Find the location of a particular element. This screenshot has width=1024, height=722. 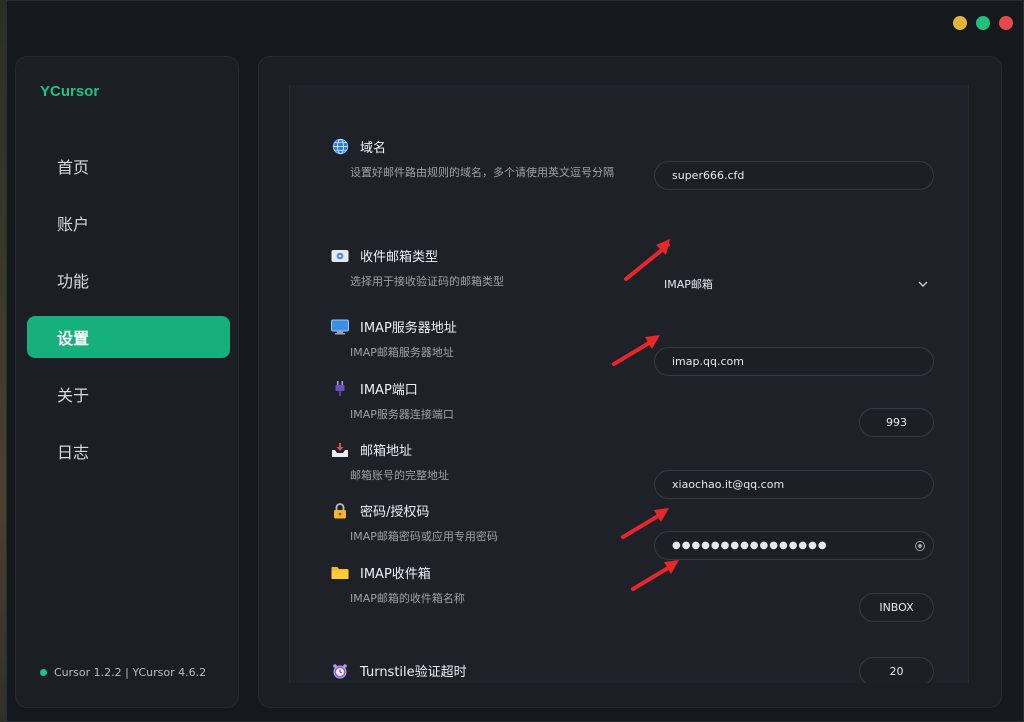

setting-title: IMAP服务器地址 is located at coordinates (408, 328).